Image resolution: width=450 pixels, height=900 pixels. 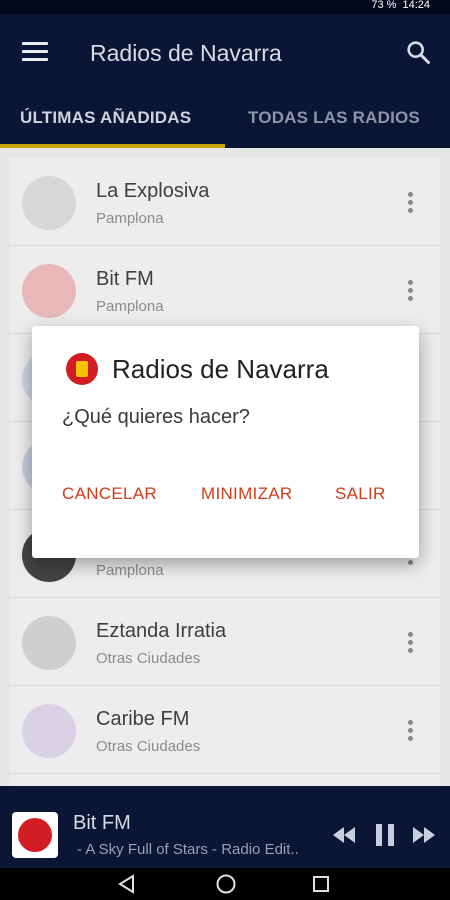 I want to click on player-station-logo, so click(x=35, y=835).